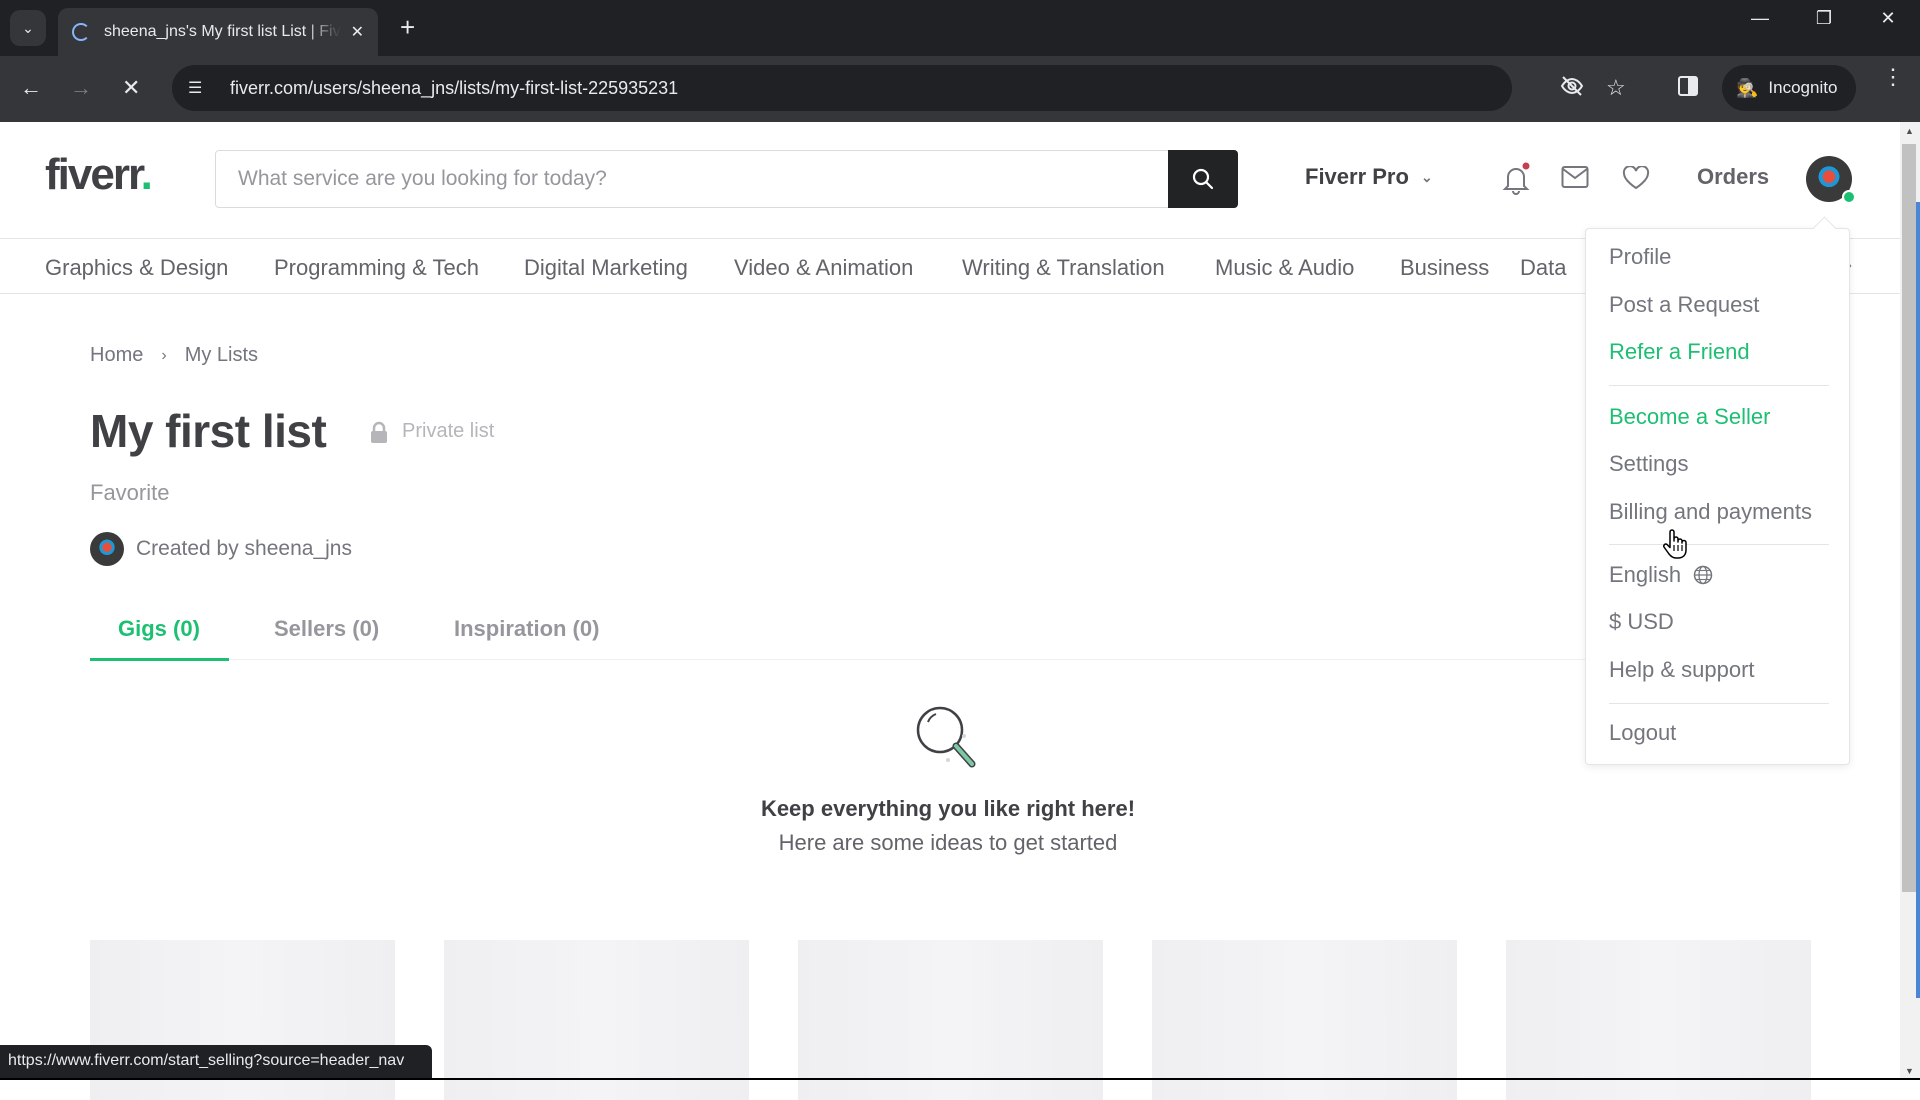 The width and height of the screenshot is (1920, 1100). What do you see at coordinates (1526, 166) in the screenshot?
I see `notification-dot` at bounding box center [1526, 166].